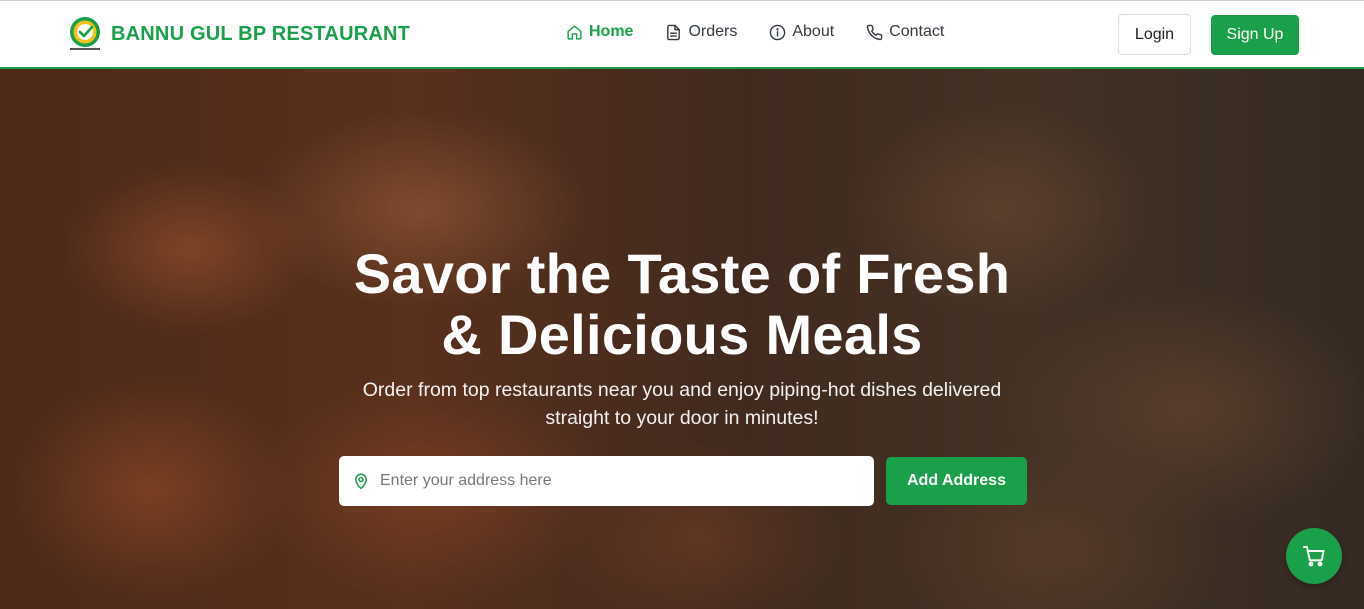  I want to click on home-icon, so click(574, 32).